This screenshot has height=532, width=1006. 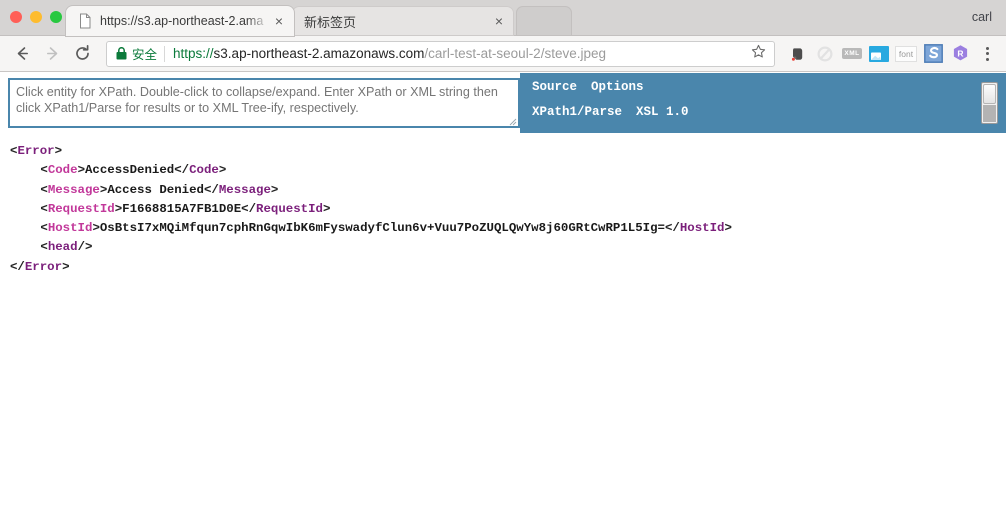 What do you see at coordinates (508, 247) in the screenshot?
I see `xml-line-head: <head/>` at bounding box center [508, 247].